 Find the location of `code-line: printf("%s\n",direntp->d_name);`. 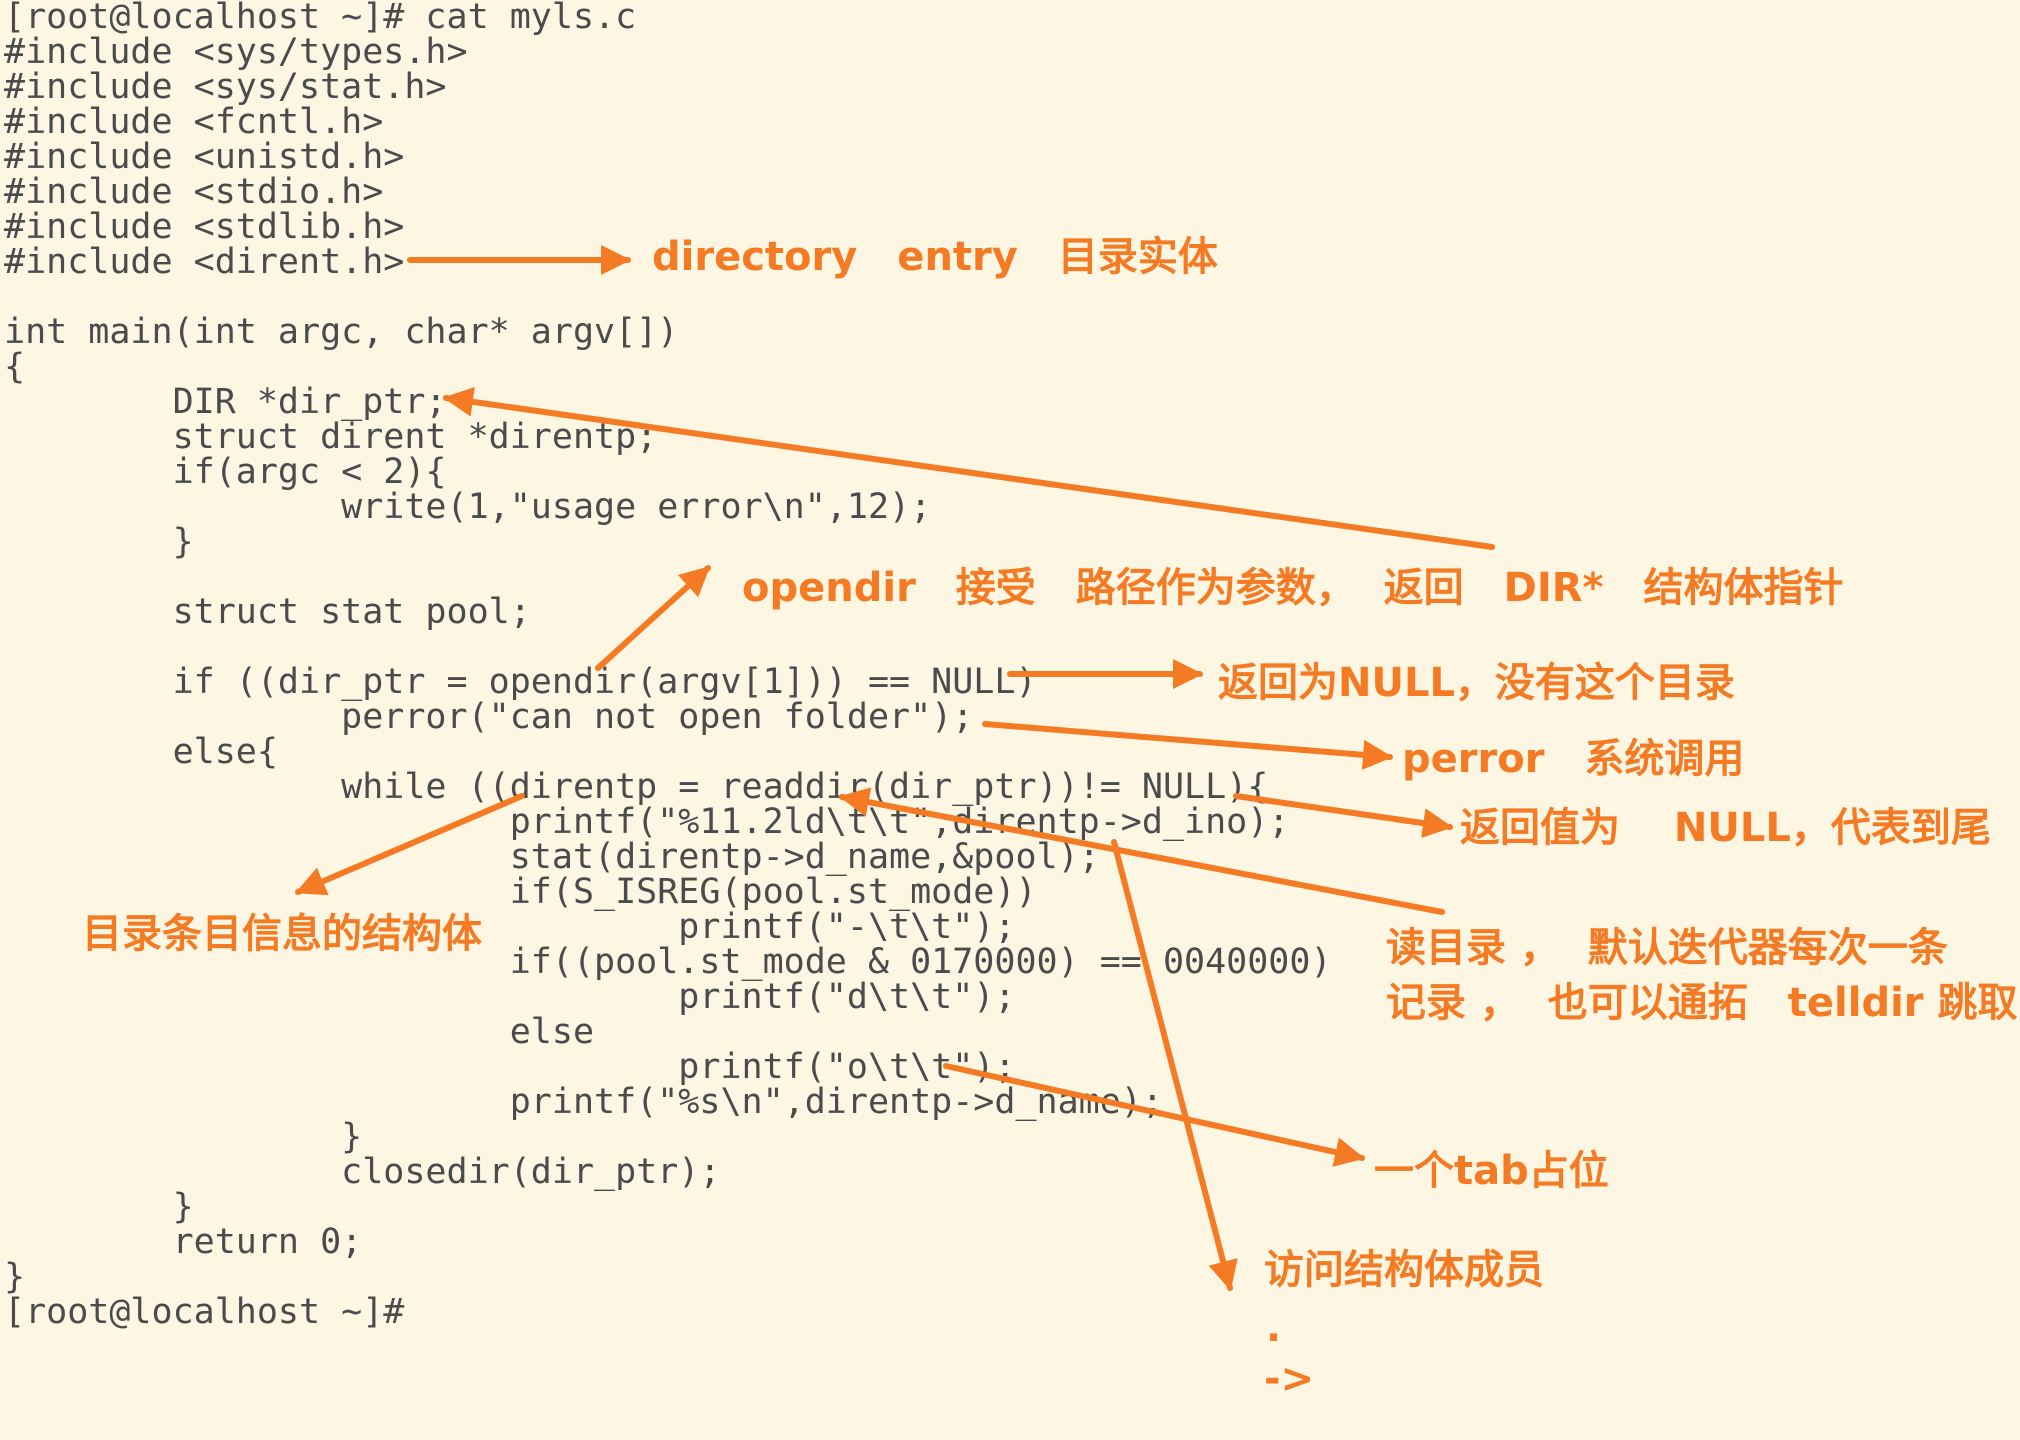

code-line: printf("%s\n",direntp->d_name); is located at coordinates (583, 1102).